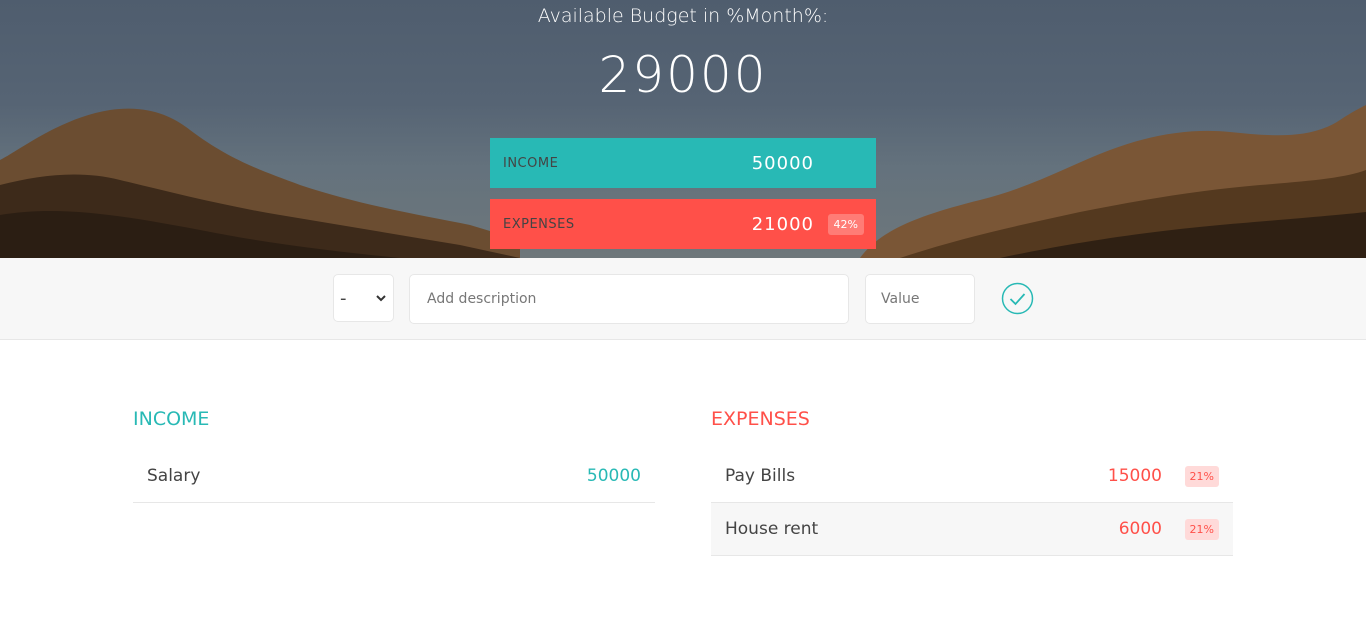 This screenshot has height=643, width=1366. I want to click on value-input, so click(920, 299).